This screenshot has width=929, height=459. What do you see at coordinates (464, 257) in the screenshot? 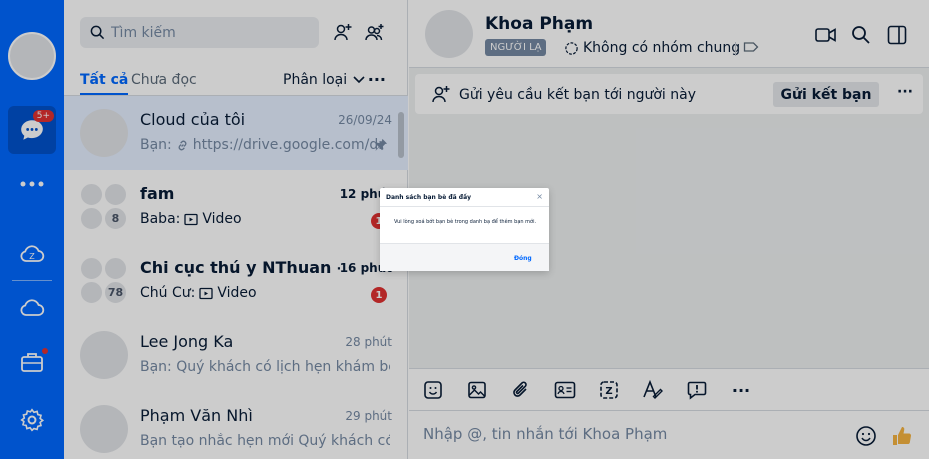
I see `dialog-footer: Đóng` at bounding box center [464, 257].